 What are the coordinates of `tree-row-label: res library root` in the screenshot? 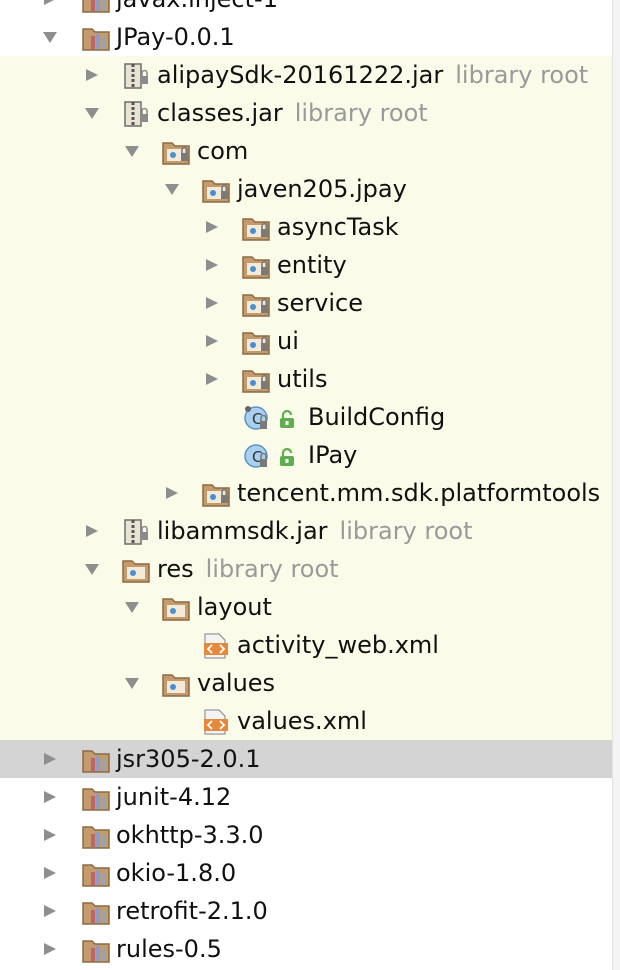 It's located at (248, 569).